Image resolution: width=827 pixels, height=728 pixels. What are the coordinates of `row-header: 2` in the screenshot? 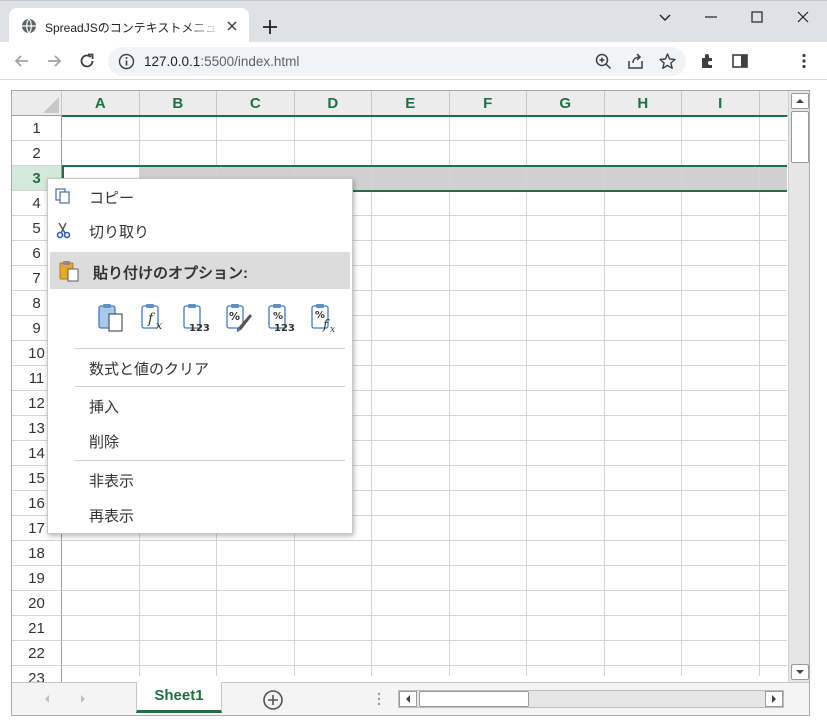 It's located at (37, 153).